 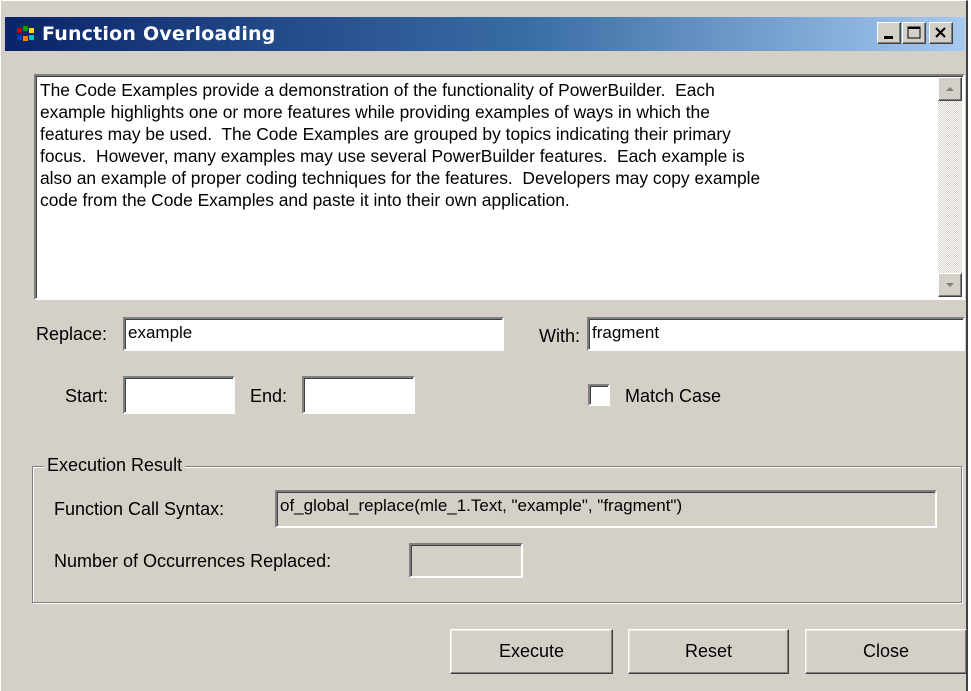 What do you see at coordinates (673, 396) in the screenshot?
I see `match-case-label: Match Case` at bounding box center [673, 396].